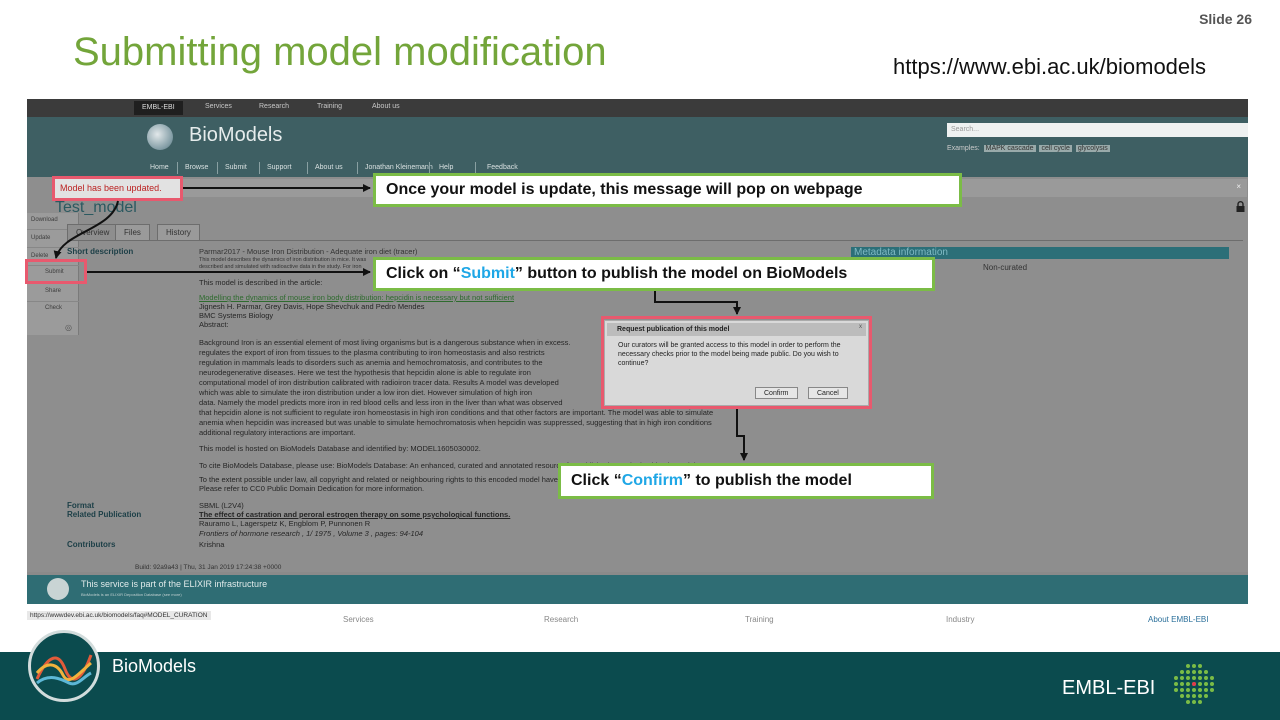 This screenshot has width=1280, height=720. I want to click on embl-ebi-brand: EMBL-EBI, so click(1109, 688).